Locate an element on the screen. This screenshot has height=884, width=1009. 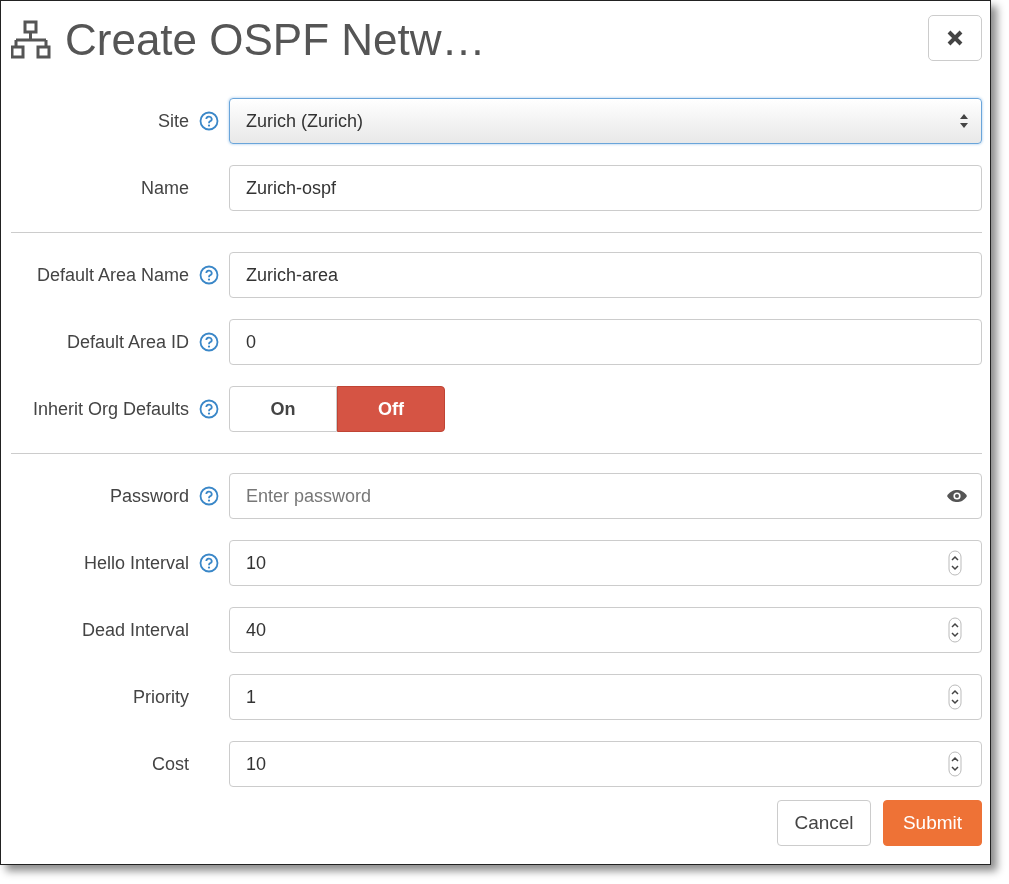
field-label: Hello Interval is located at coordinates (136, 563).